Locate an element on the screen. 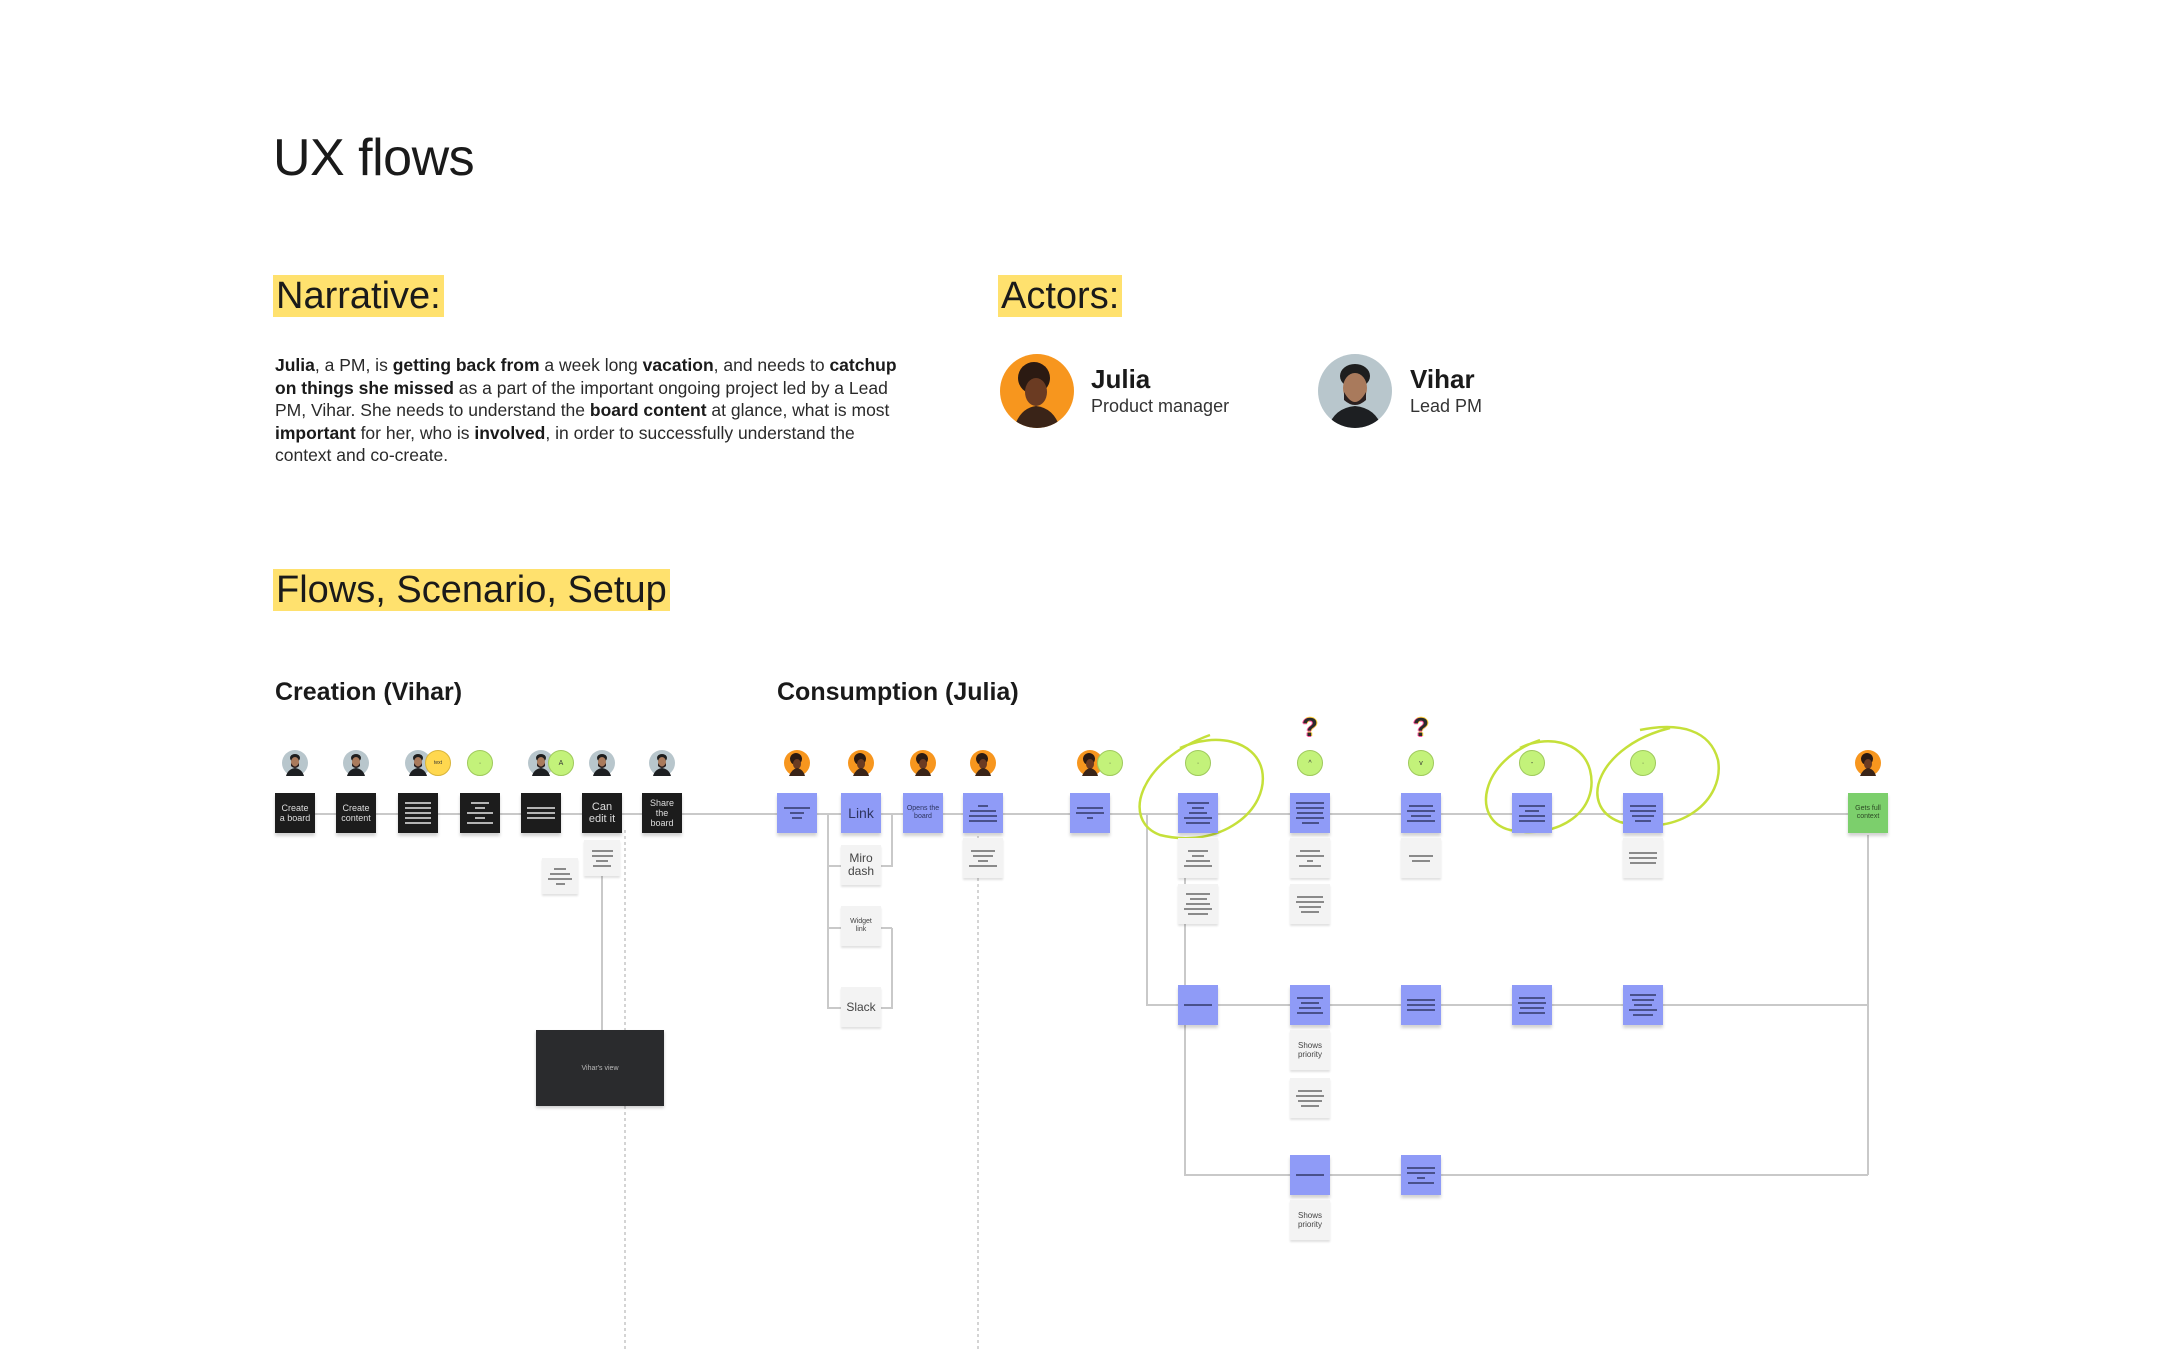 The height and width of the screenshot is (1350, 2160). step-label: Share the board is located at coordinates (662, 813).